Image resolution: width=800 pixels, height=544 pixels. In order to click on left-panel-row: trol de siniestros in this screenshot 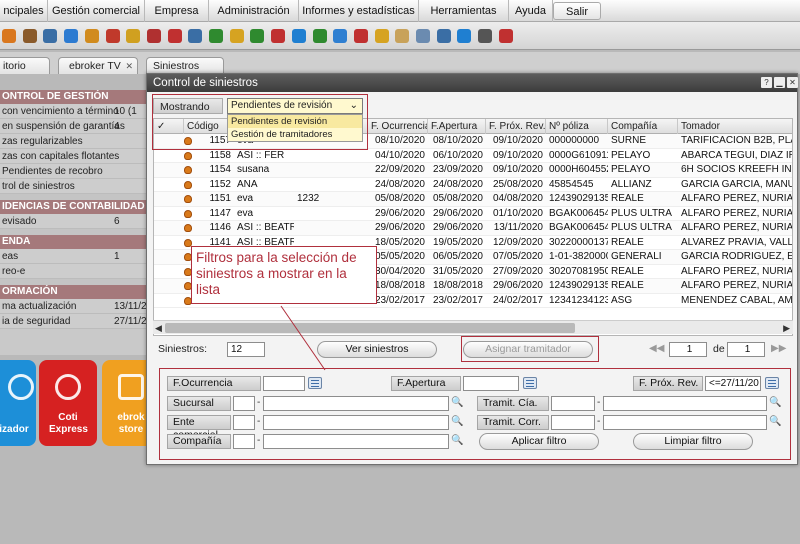, I will do `click(76, 186)`.